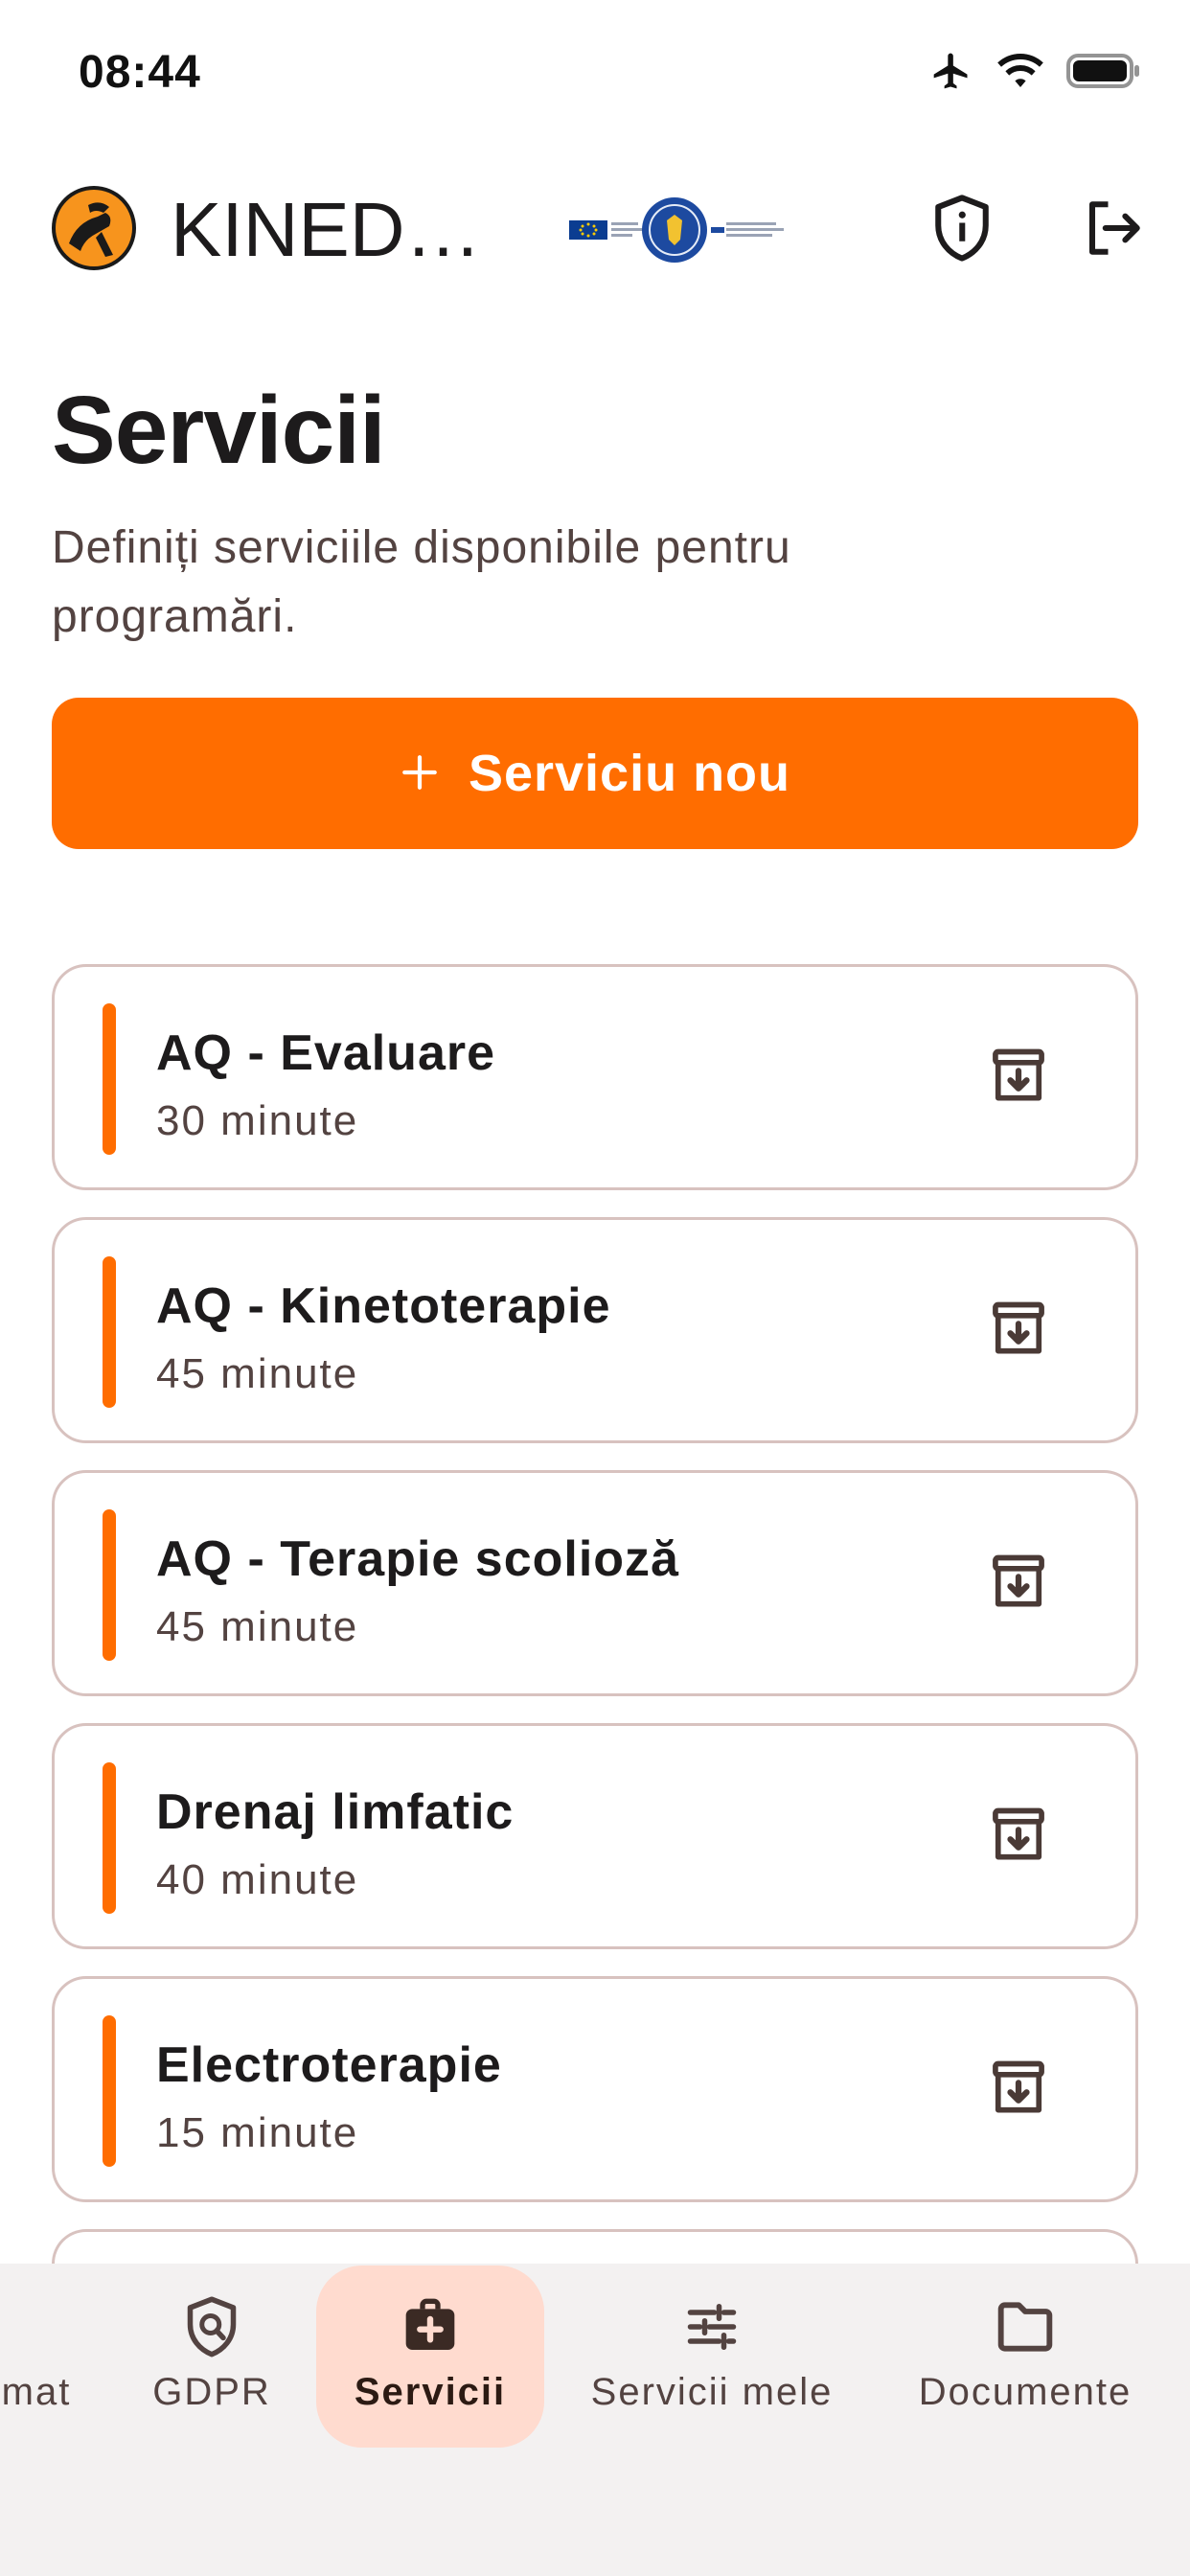  What do you see at coordinates (219, 430) in the screenshot?
I see `page-title: Servicii` at bounding box center [219, 430].